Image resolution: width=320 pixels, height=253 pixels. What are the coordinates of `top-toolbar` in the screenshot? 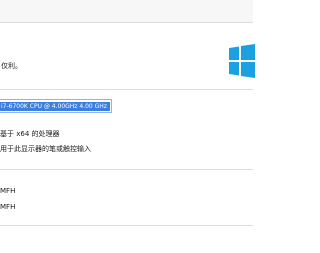 It's located at (126, 11).